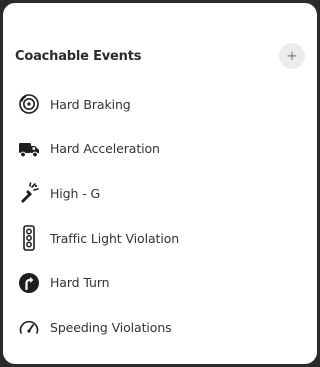  Describe the element at coordinates (75, 193) in the screenshot. I see `event-label: High - G` at that location.